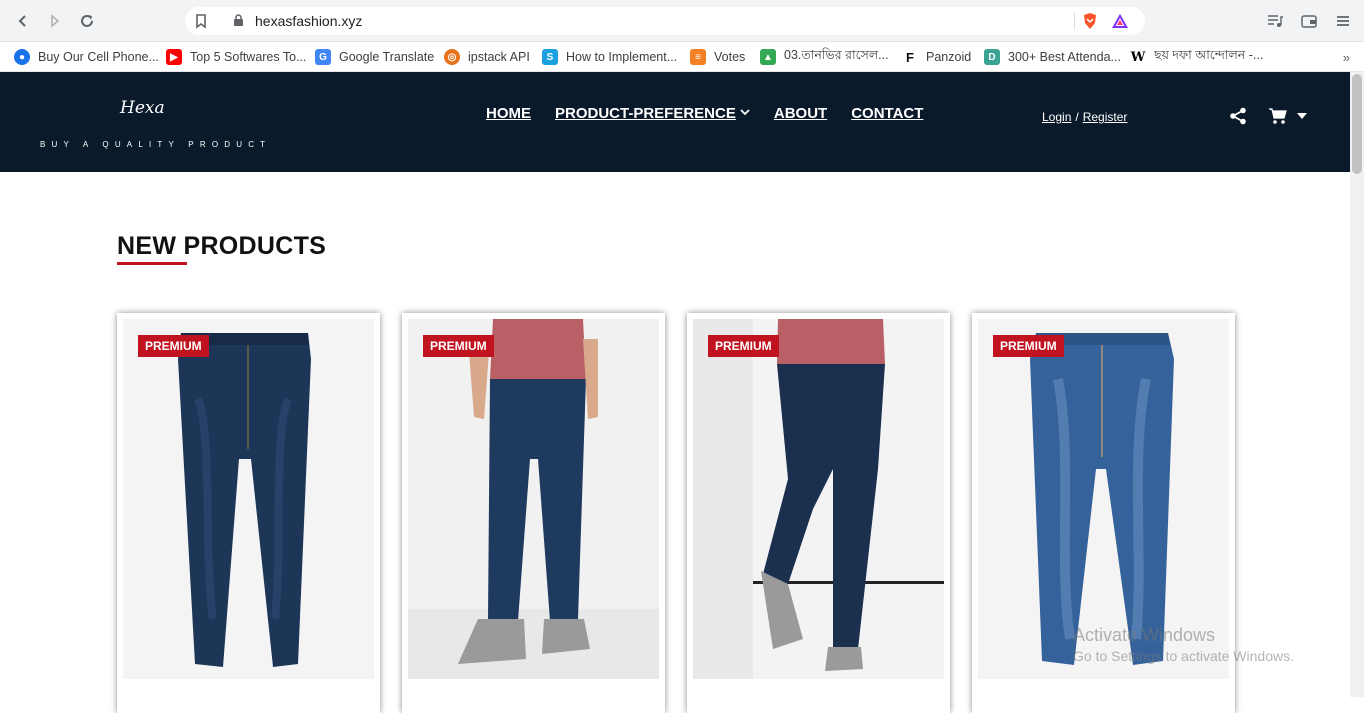  Describe the element at coordinates (22, 57) in the screenshot. I see `circle-lens-icon: ●` at that location.